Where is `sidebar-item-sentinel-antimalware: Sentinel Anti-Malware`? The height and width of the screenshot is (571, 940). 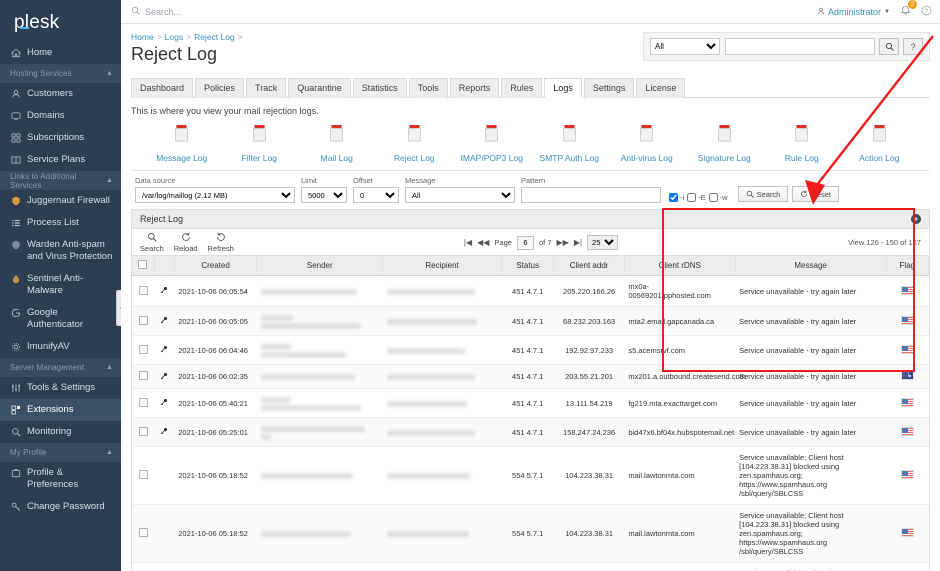
sidebar-item-sentinel-antimalware: Sentinel Anti-Malware is located at coordinates (60, 285).